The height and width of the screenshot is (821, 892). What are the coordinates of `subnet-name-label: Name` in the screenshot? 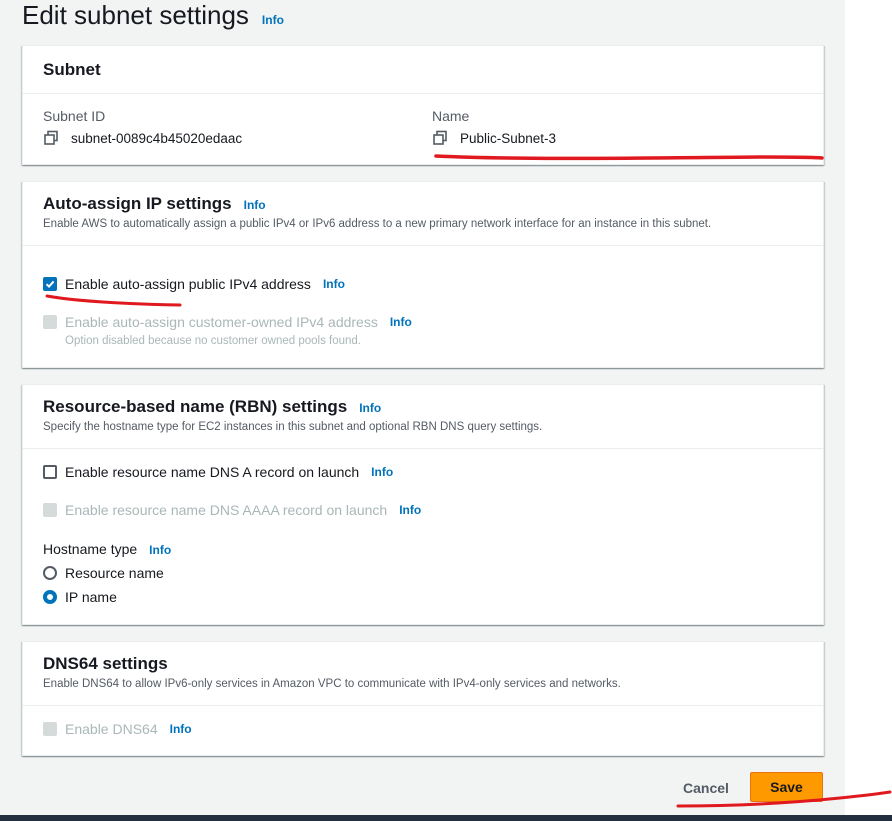 It's located at (451, 116).